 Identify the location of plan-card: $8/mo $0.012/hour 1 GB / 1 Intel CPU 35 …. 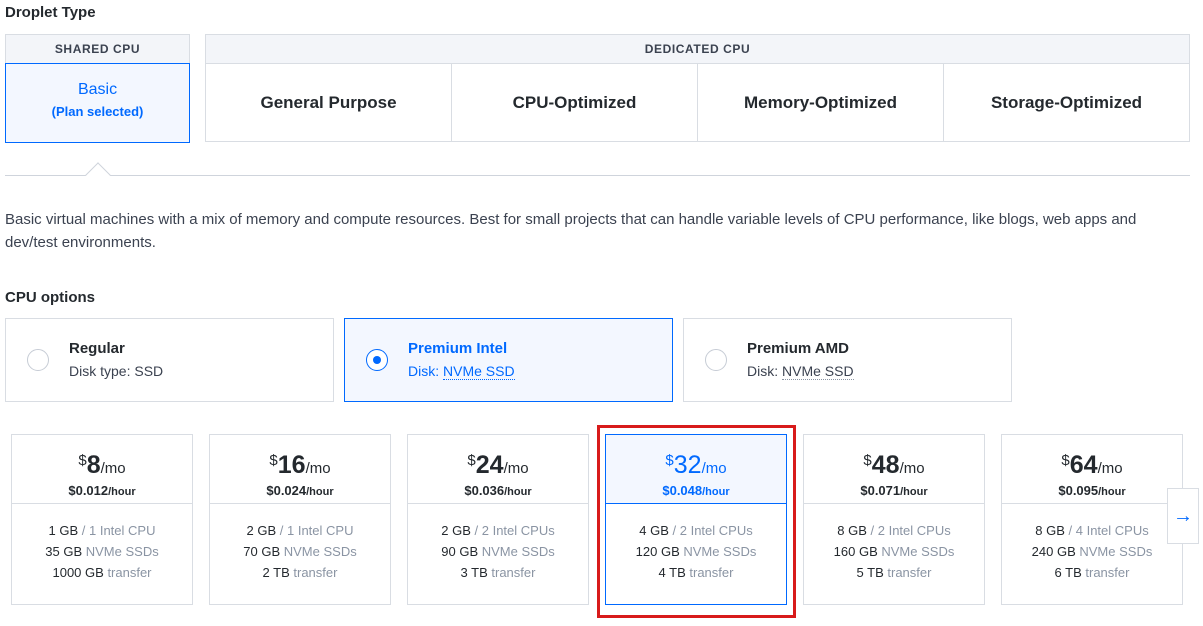
(102, 519).